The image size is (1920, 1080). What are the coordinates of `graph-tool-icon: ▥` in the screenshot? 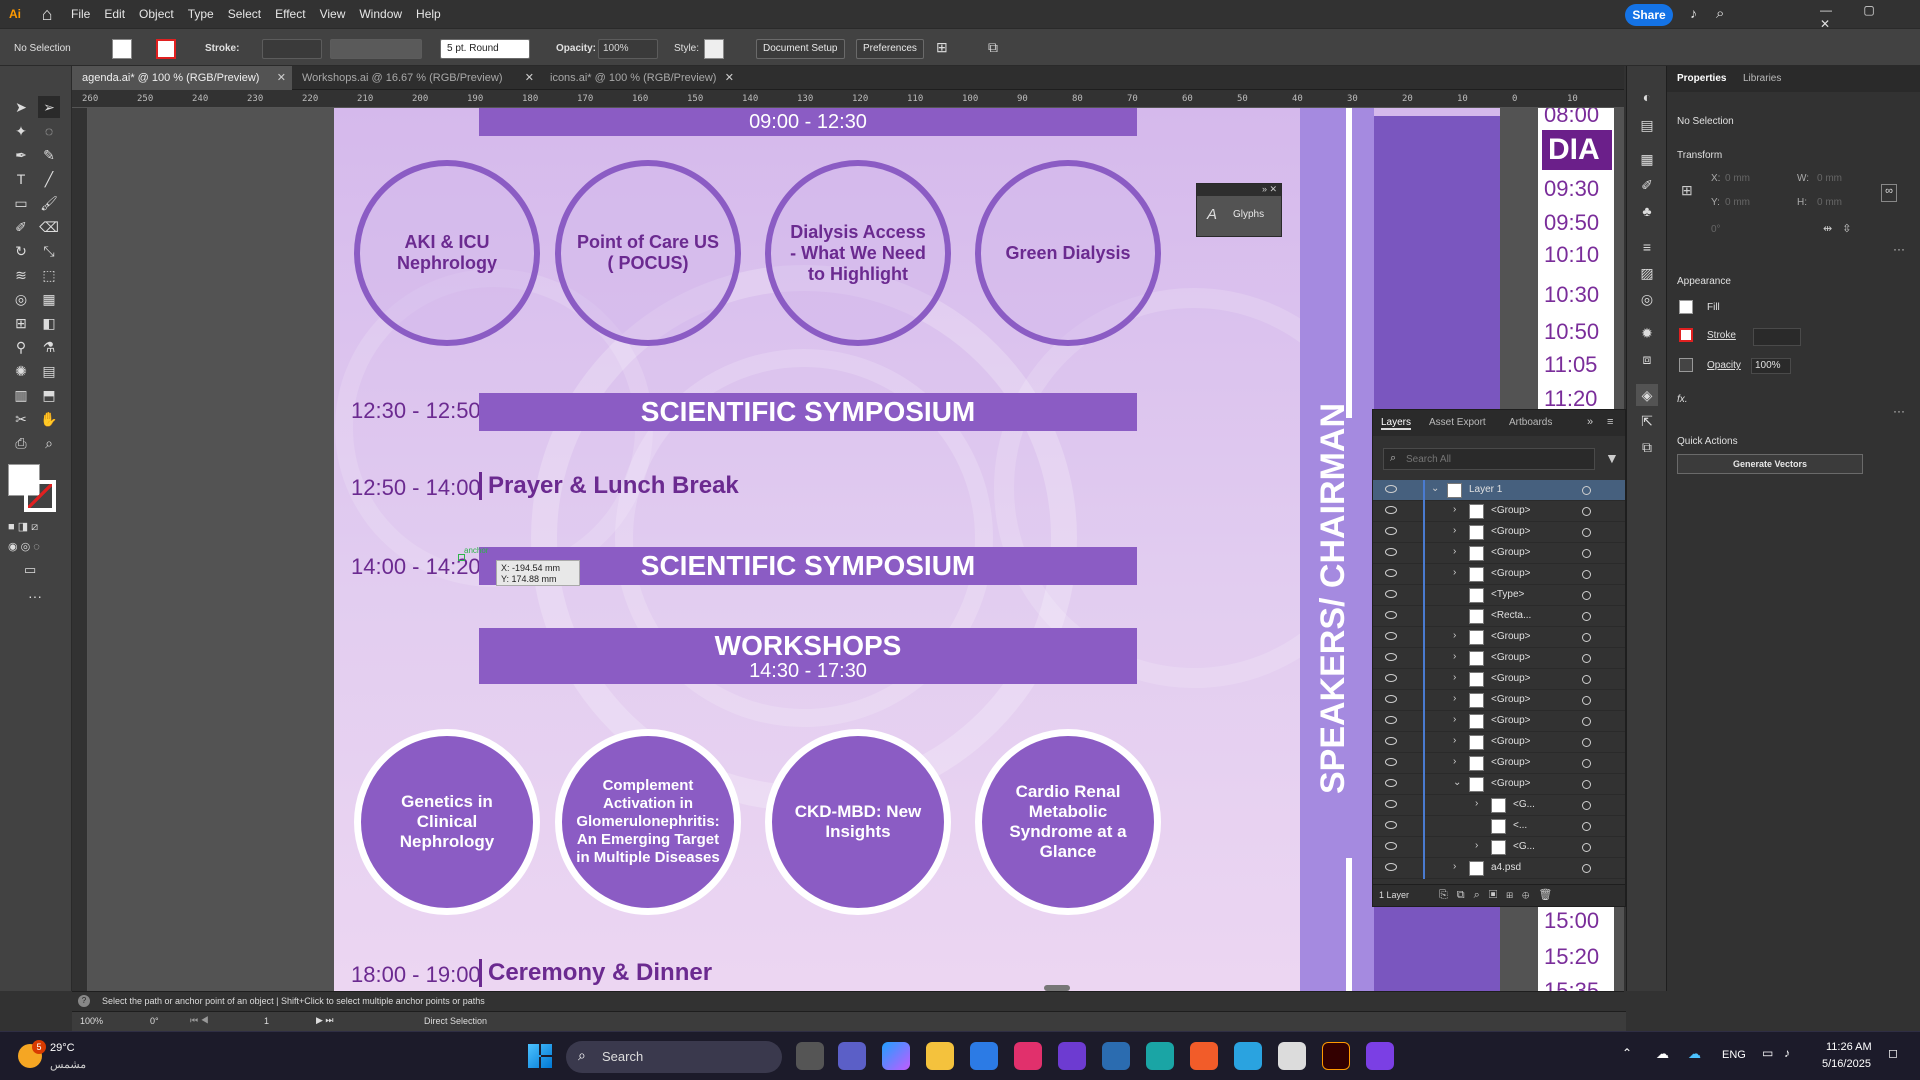 It's located at (21, 395).